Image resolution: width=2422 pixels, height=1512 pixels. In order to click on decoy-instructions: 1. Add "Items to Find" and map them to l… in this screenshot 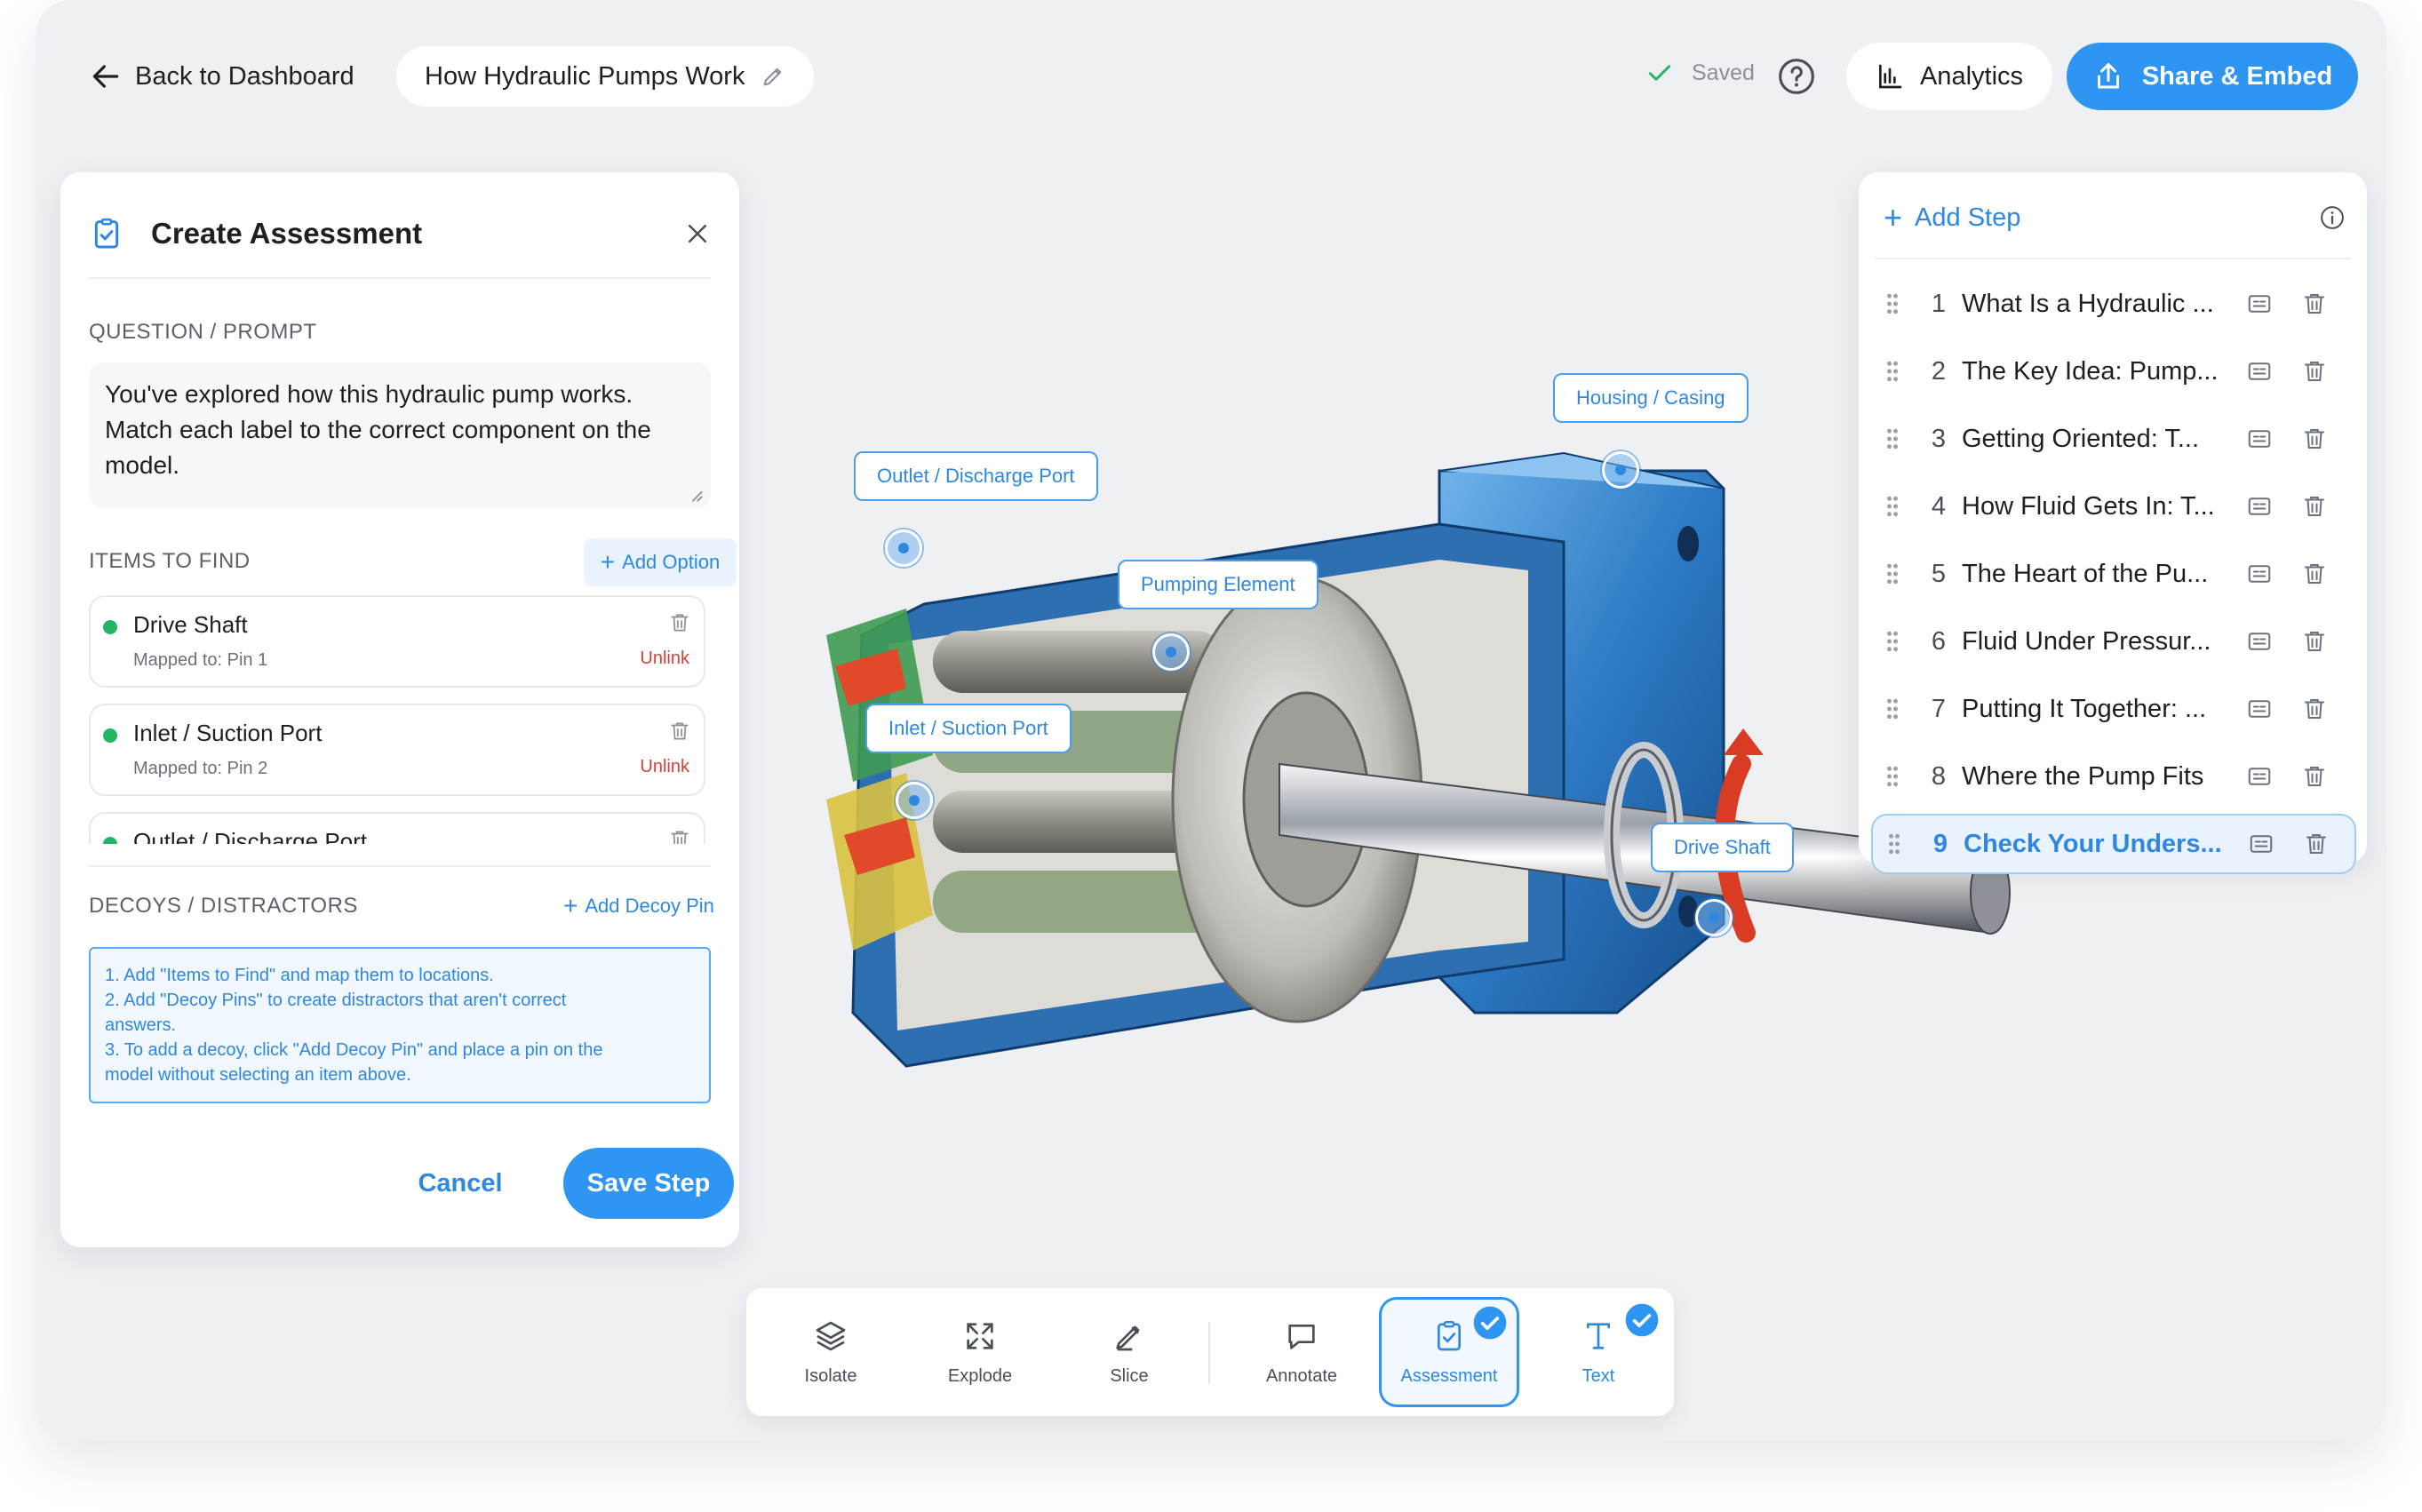, I will do `click(400, 1025)`.